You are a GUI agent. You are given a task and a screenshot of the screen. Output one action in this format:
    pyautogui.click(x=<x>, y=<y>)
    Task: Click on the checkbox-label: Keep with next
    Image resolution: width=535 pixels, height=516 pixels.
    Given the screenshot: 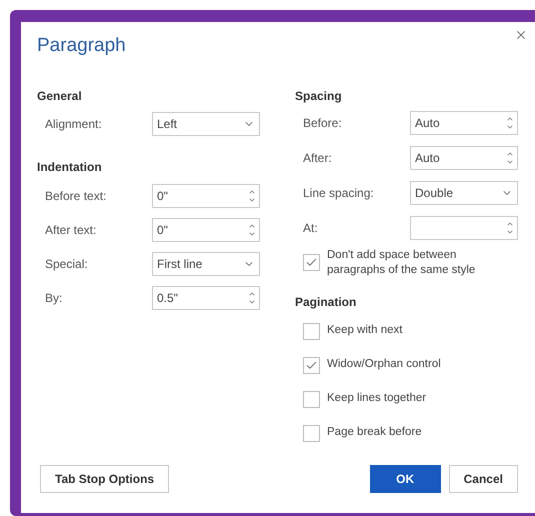 What is the action you would take?
    pyautogui.click(x=364, y=330)
    